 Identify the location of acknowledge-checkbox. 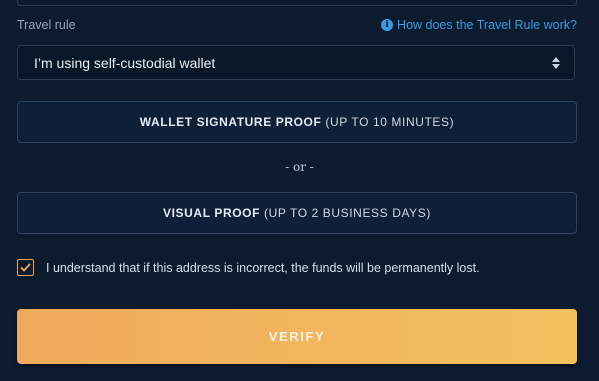
(25, 267).